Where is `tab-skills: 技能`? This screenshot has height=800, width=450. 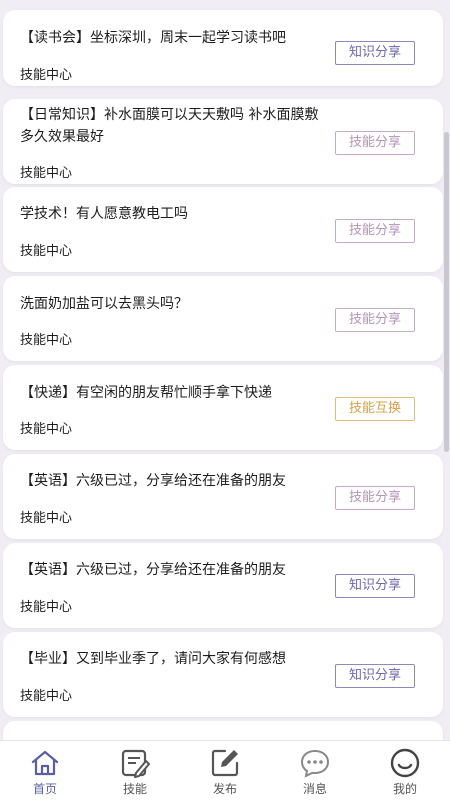
tab-skills: 技能 is located at coordinates (135, 770).